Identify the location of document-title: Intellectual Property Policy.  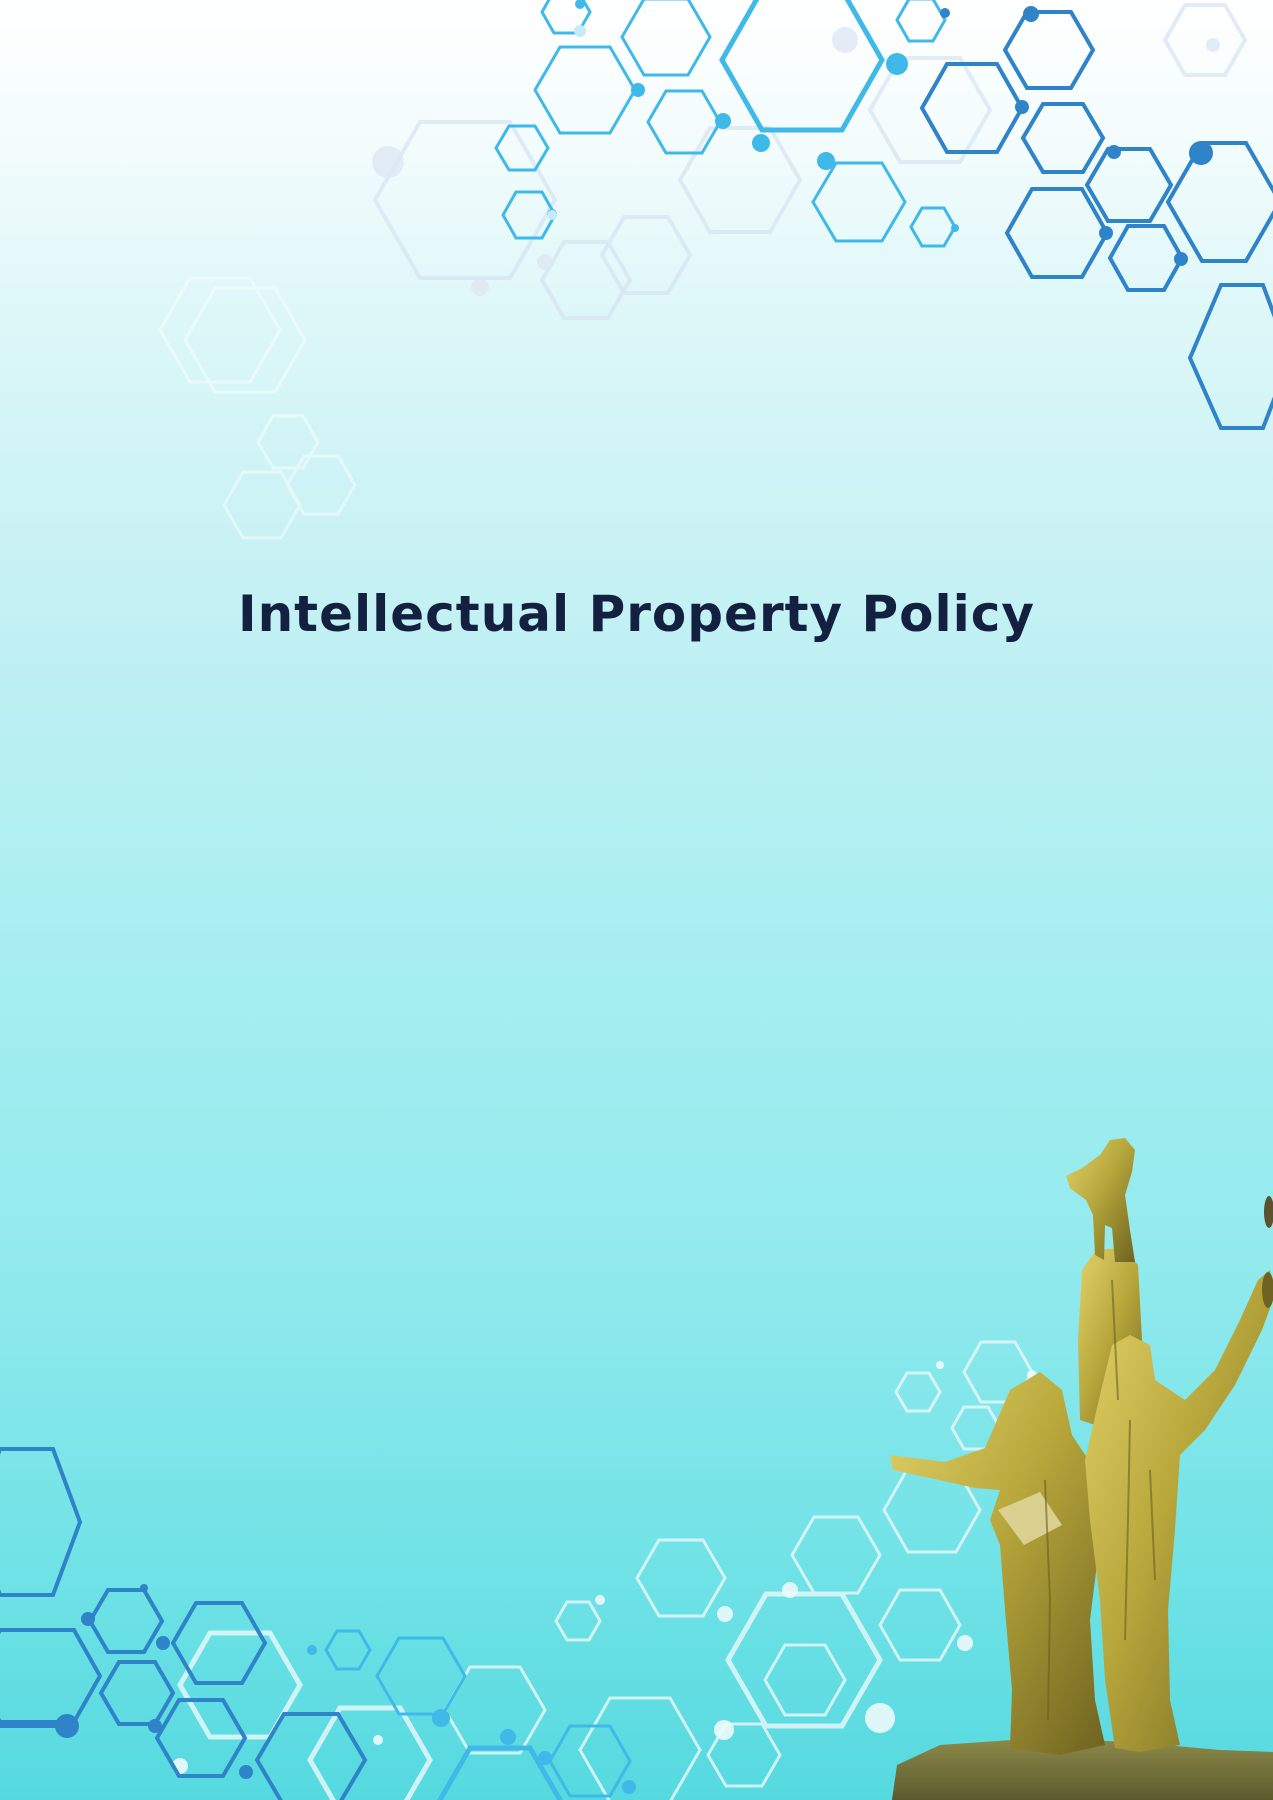
(636, 614).